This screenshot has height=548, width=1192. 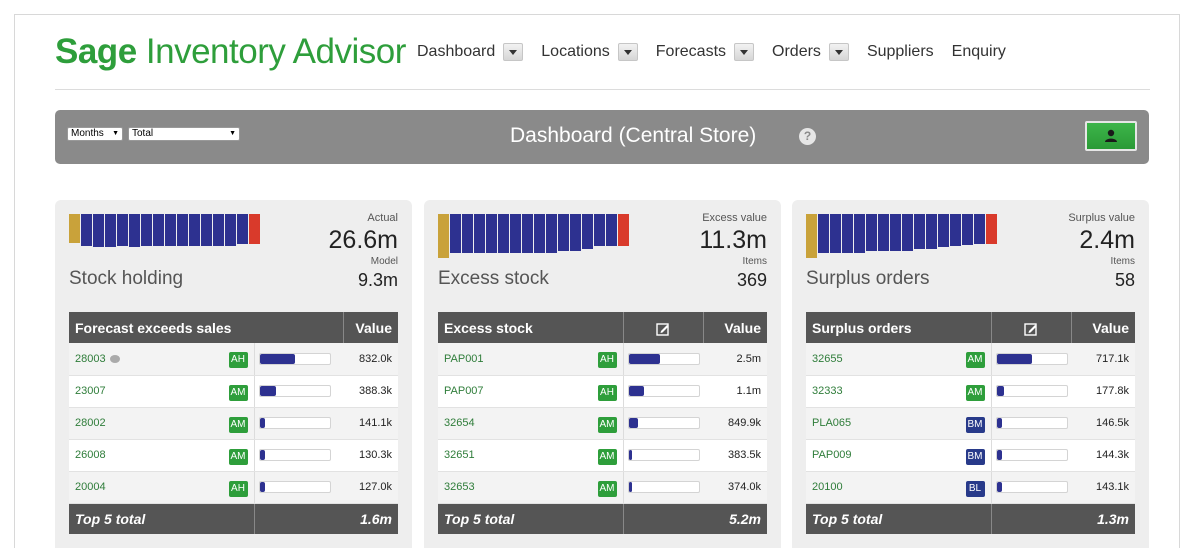 What do you see at coordinates (898, 391) in the screenshot?
I see `item-code-cell: 32333 AM` at bounding box center [898, 391].